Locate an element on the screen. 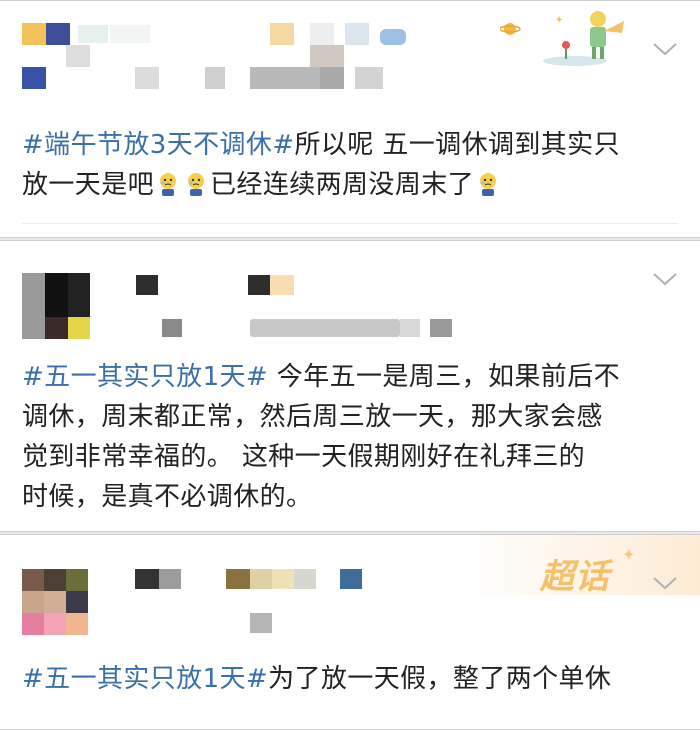 This screenshot has width=700, height=730. super-topic-badge: 超话 is located at coordinates (575, 573).